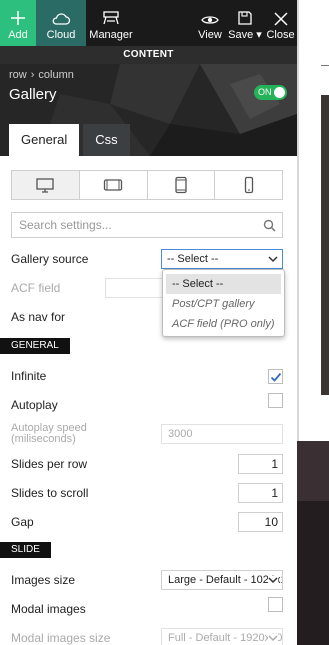 The width and height of the screenshot is (329, 645). Describe the element at coordinates (223, 284) in the screenshot. I see `option-select: -- Select --` at that location.